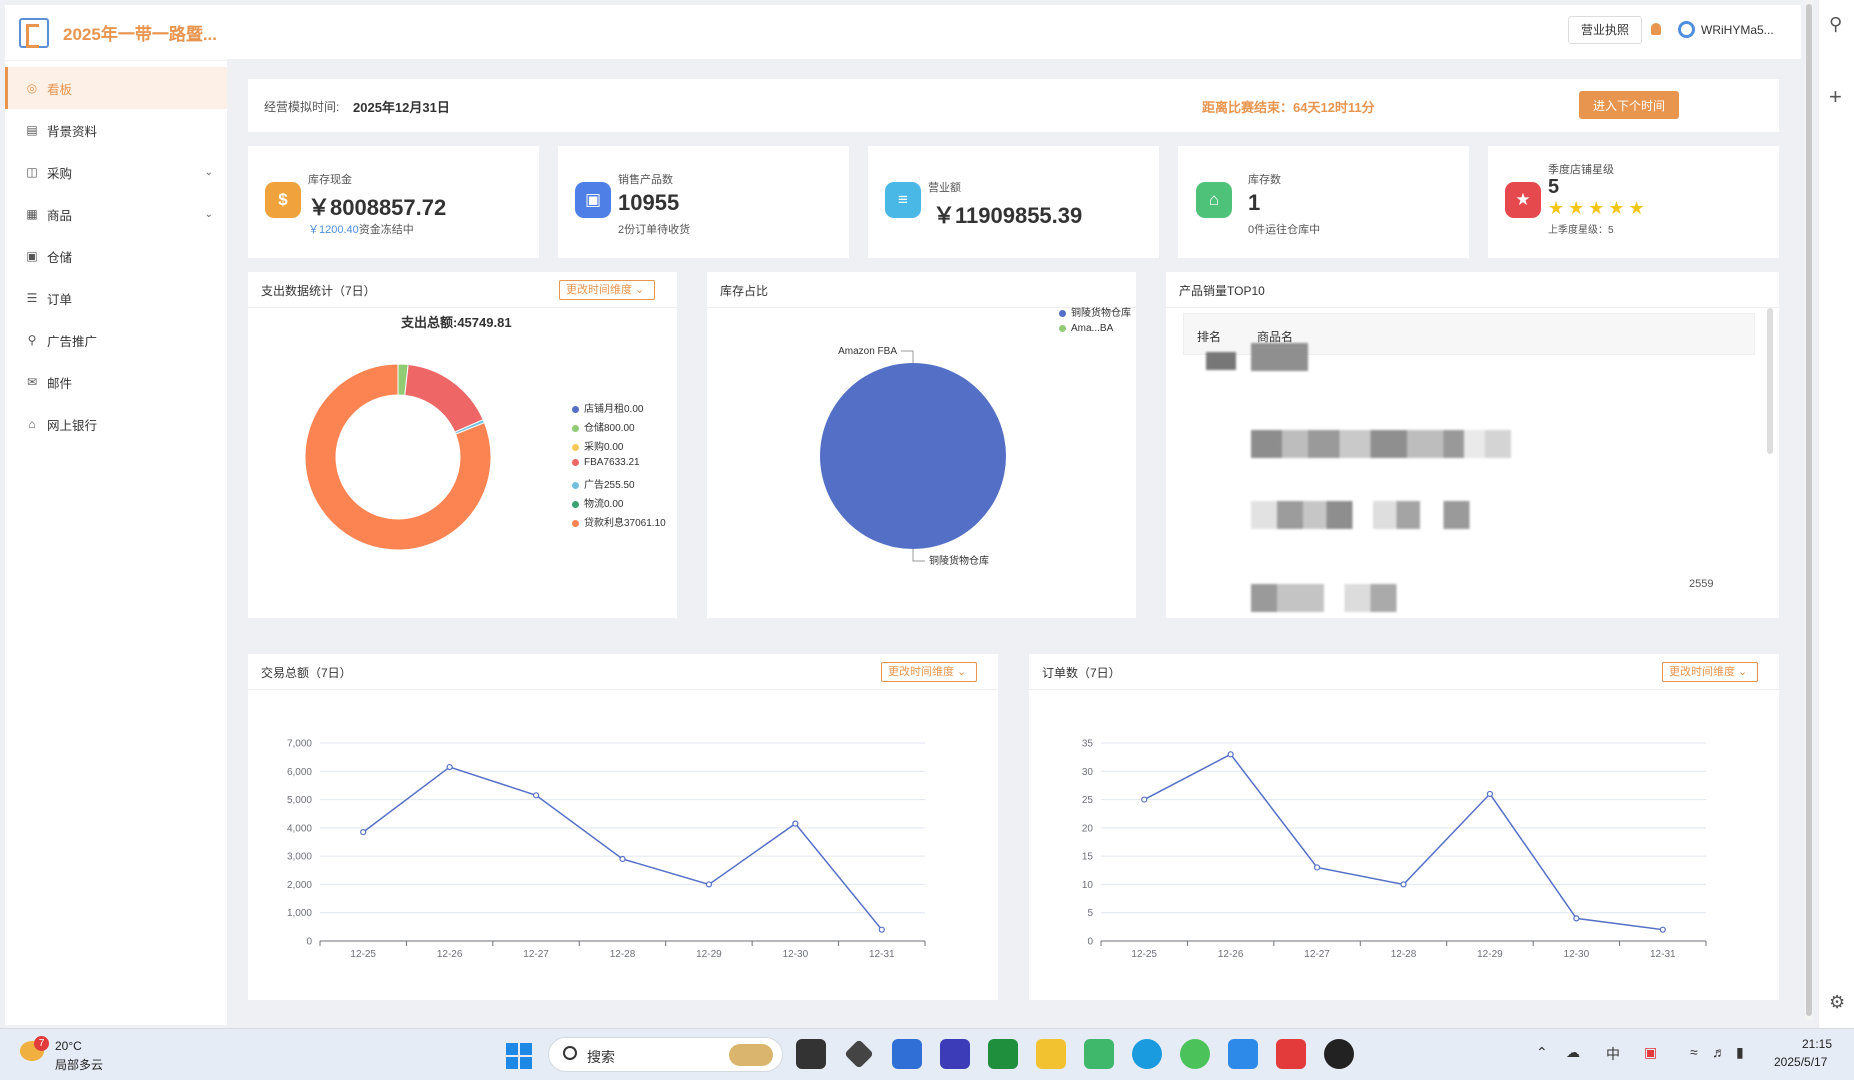 Image resolution: width=1854 pixels, height=1080 pixels. What do you see at coordinates (32, 424) in the screenshot?
I see `bank-icon: ⌂` at bounding box center [32, 424].